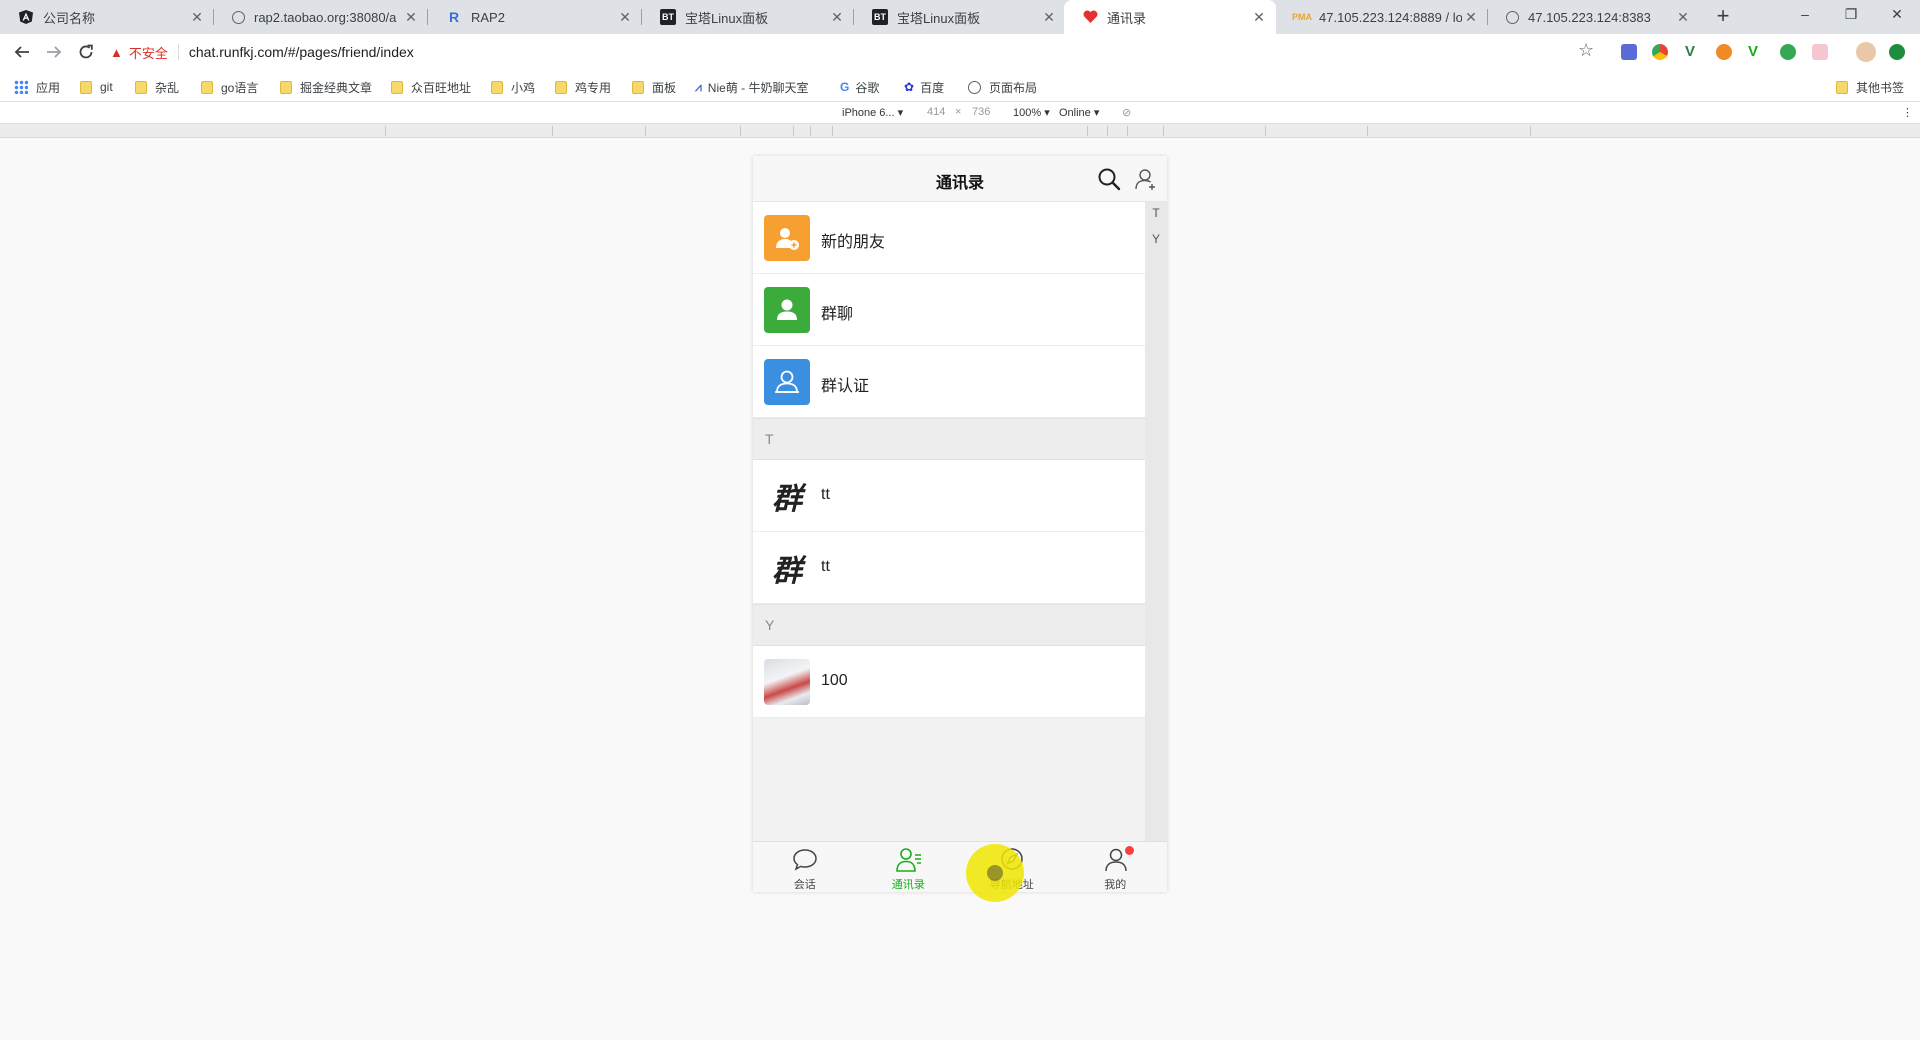 The width and height of the screenshot is (1920, 1040). What do you see at coordinates (1127, 18) in the screenshot?
I see `tab-title: 通讯录` at bounding box center [1127, 18].